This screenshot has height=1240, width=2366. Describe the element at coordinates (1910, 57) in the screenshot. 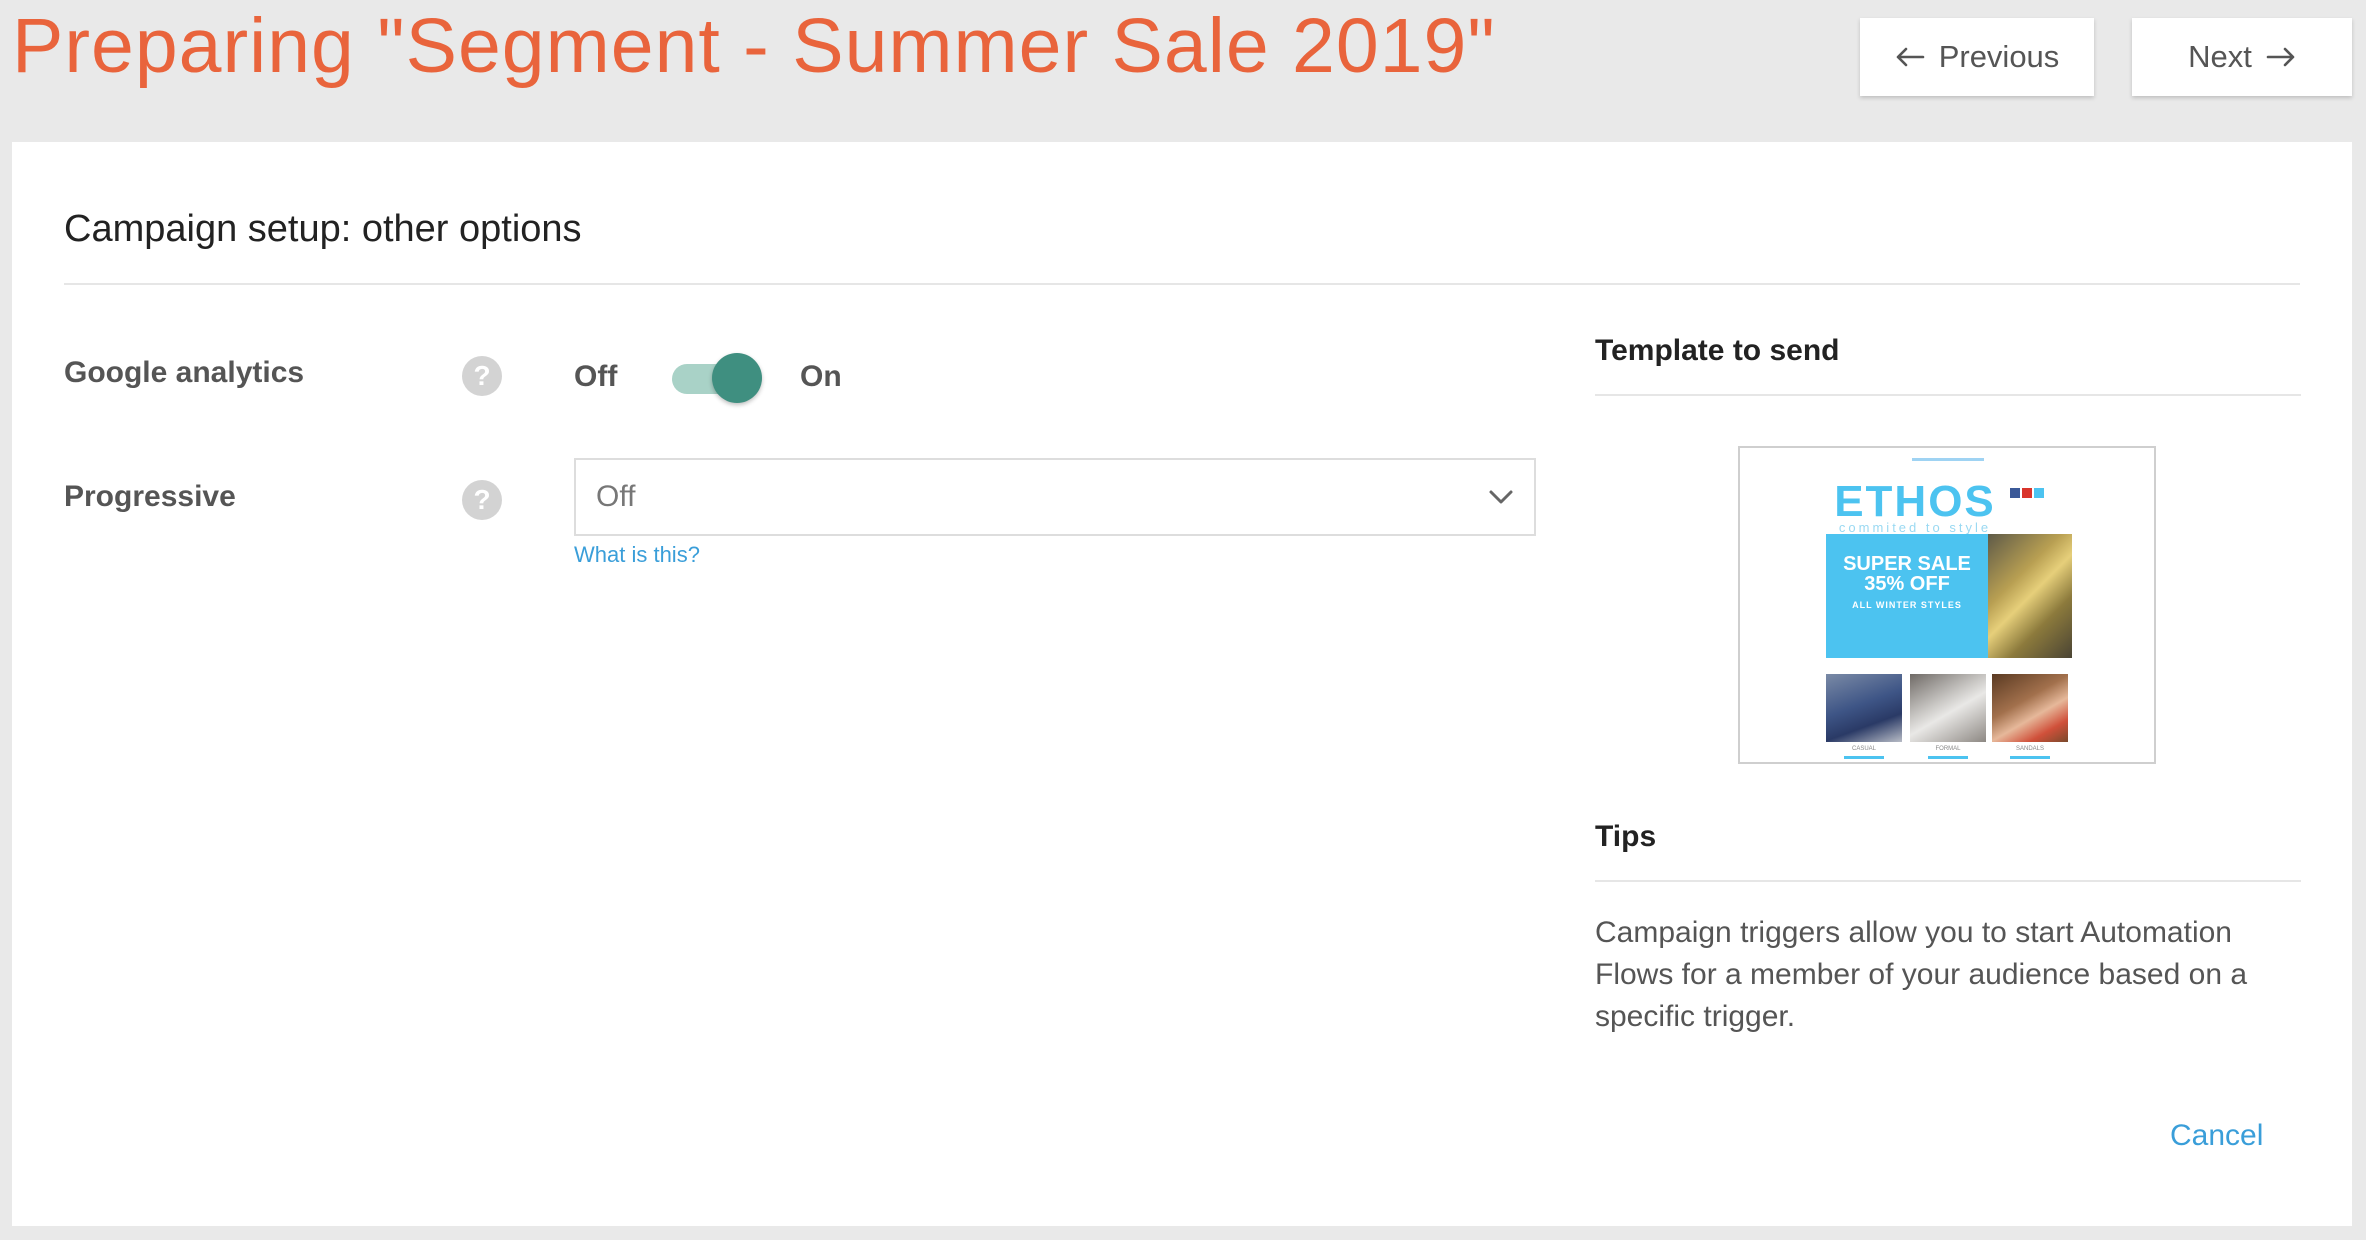

I see `arrow-left-icon` at that location.